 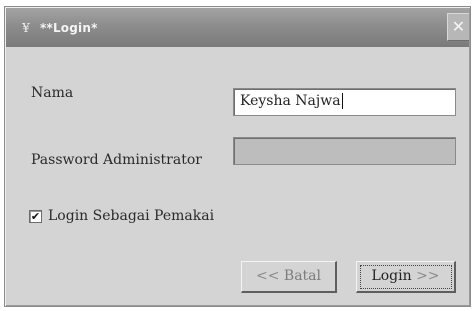 I want to click on login-as-user-checkbox: ✔, so click(x=35, y=216).